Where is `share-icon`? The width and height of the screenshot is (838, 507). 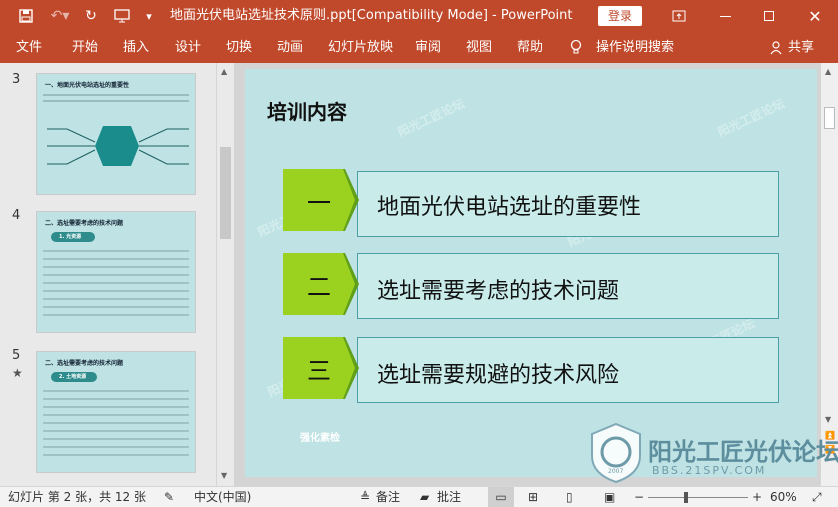 share-icon is located at coordinates (777, 47).